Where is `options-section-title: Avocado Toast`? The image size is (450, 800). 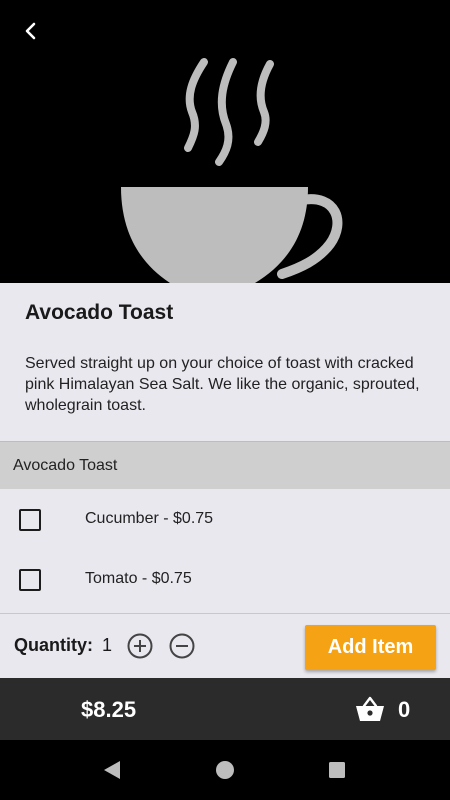
options-section-title: Avocado Toast is located at coordinates (65, 465).